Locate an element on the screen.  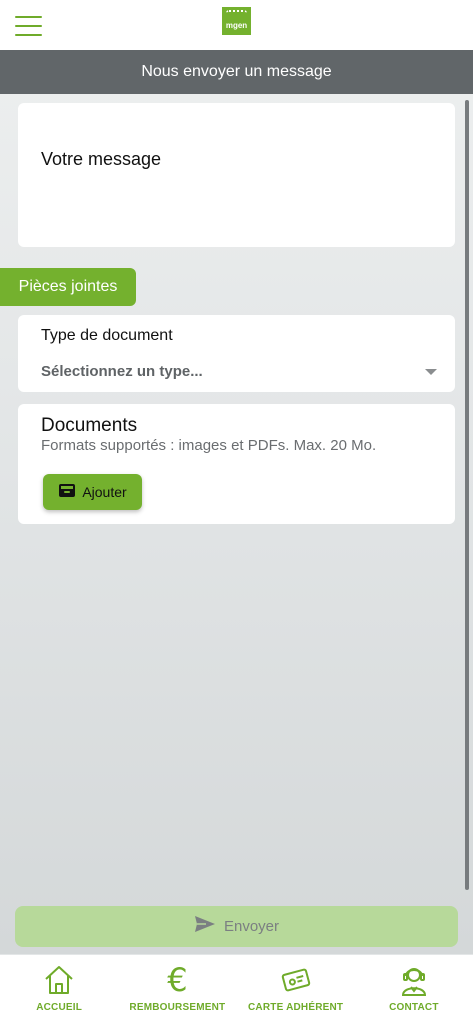
add-document-label: Ajouter is located at coordinates (104, 492).